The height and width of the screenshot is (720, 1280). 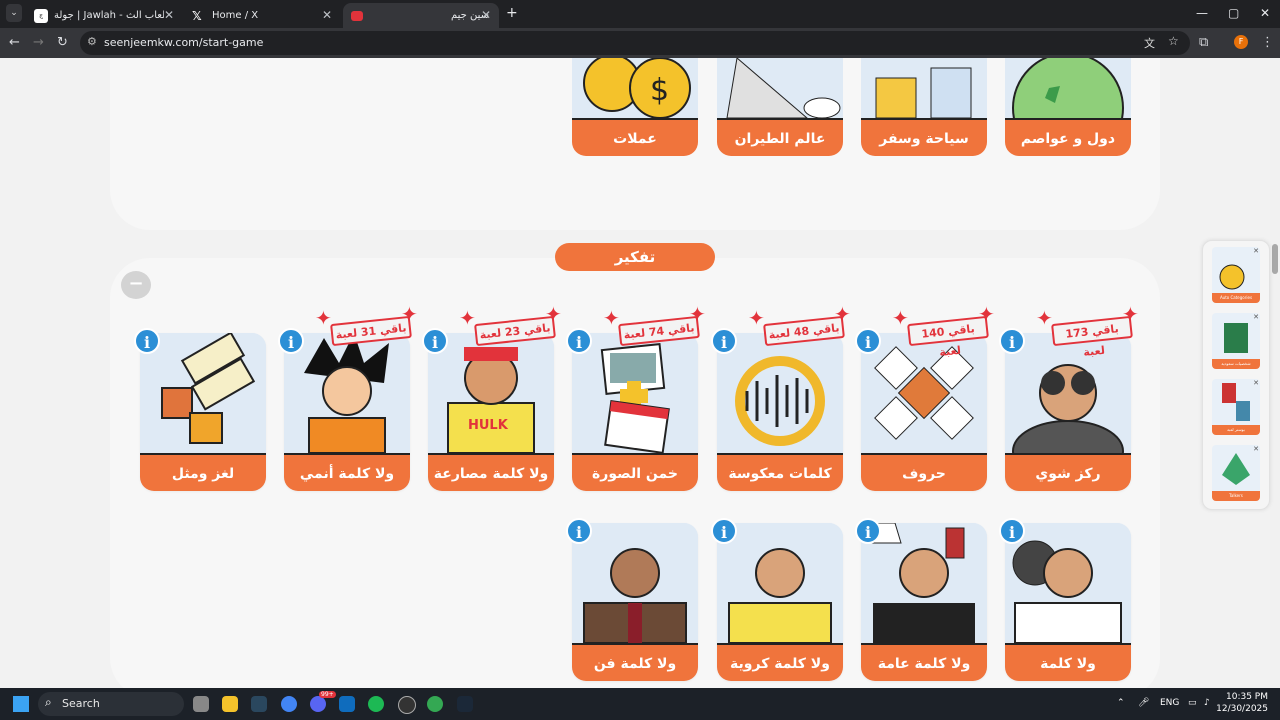 What do you see at coordinates (184, 42) in the screenshot?
I see `url-text: seenjeemkw.com/start-game` at bounding box center [184, 42].